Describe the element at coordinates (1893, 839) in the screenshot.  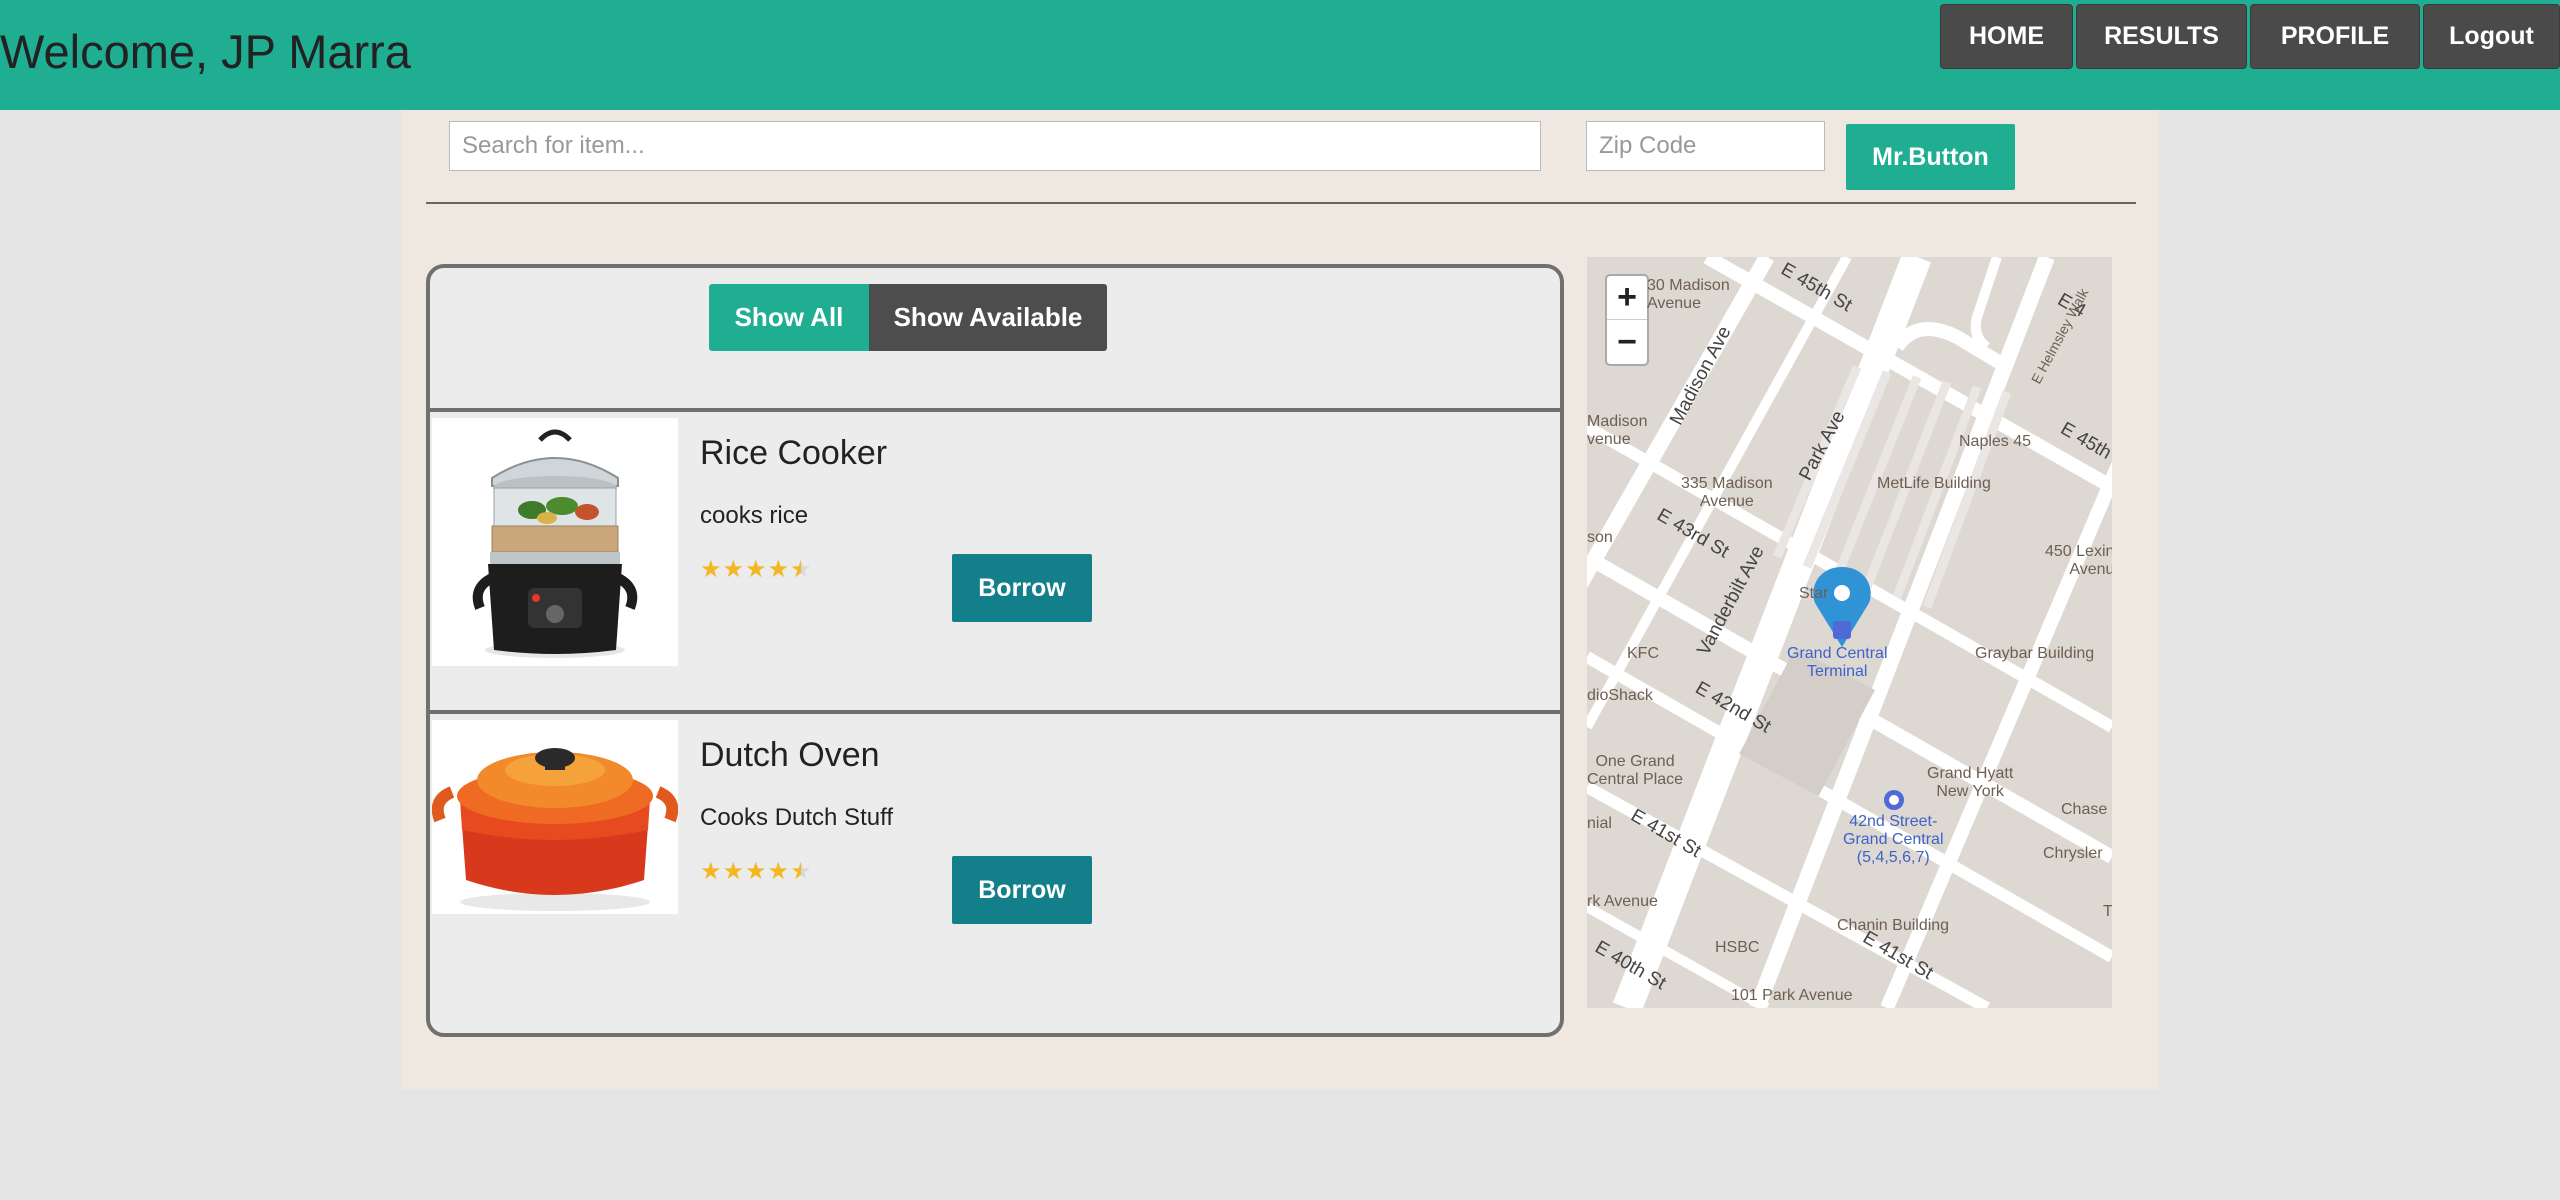
I see `map-label: 42nd Street- Grand Central (5,4,5,6,7)` at that location.